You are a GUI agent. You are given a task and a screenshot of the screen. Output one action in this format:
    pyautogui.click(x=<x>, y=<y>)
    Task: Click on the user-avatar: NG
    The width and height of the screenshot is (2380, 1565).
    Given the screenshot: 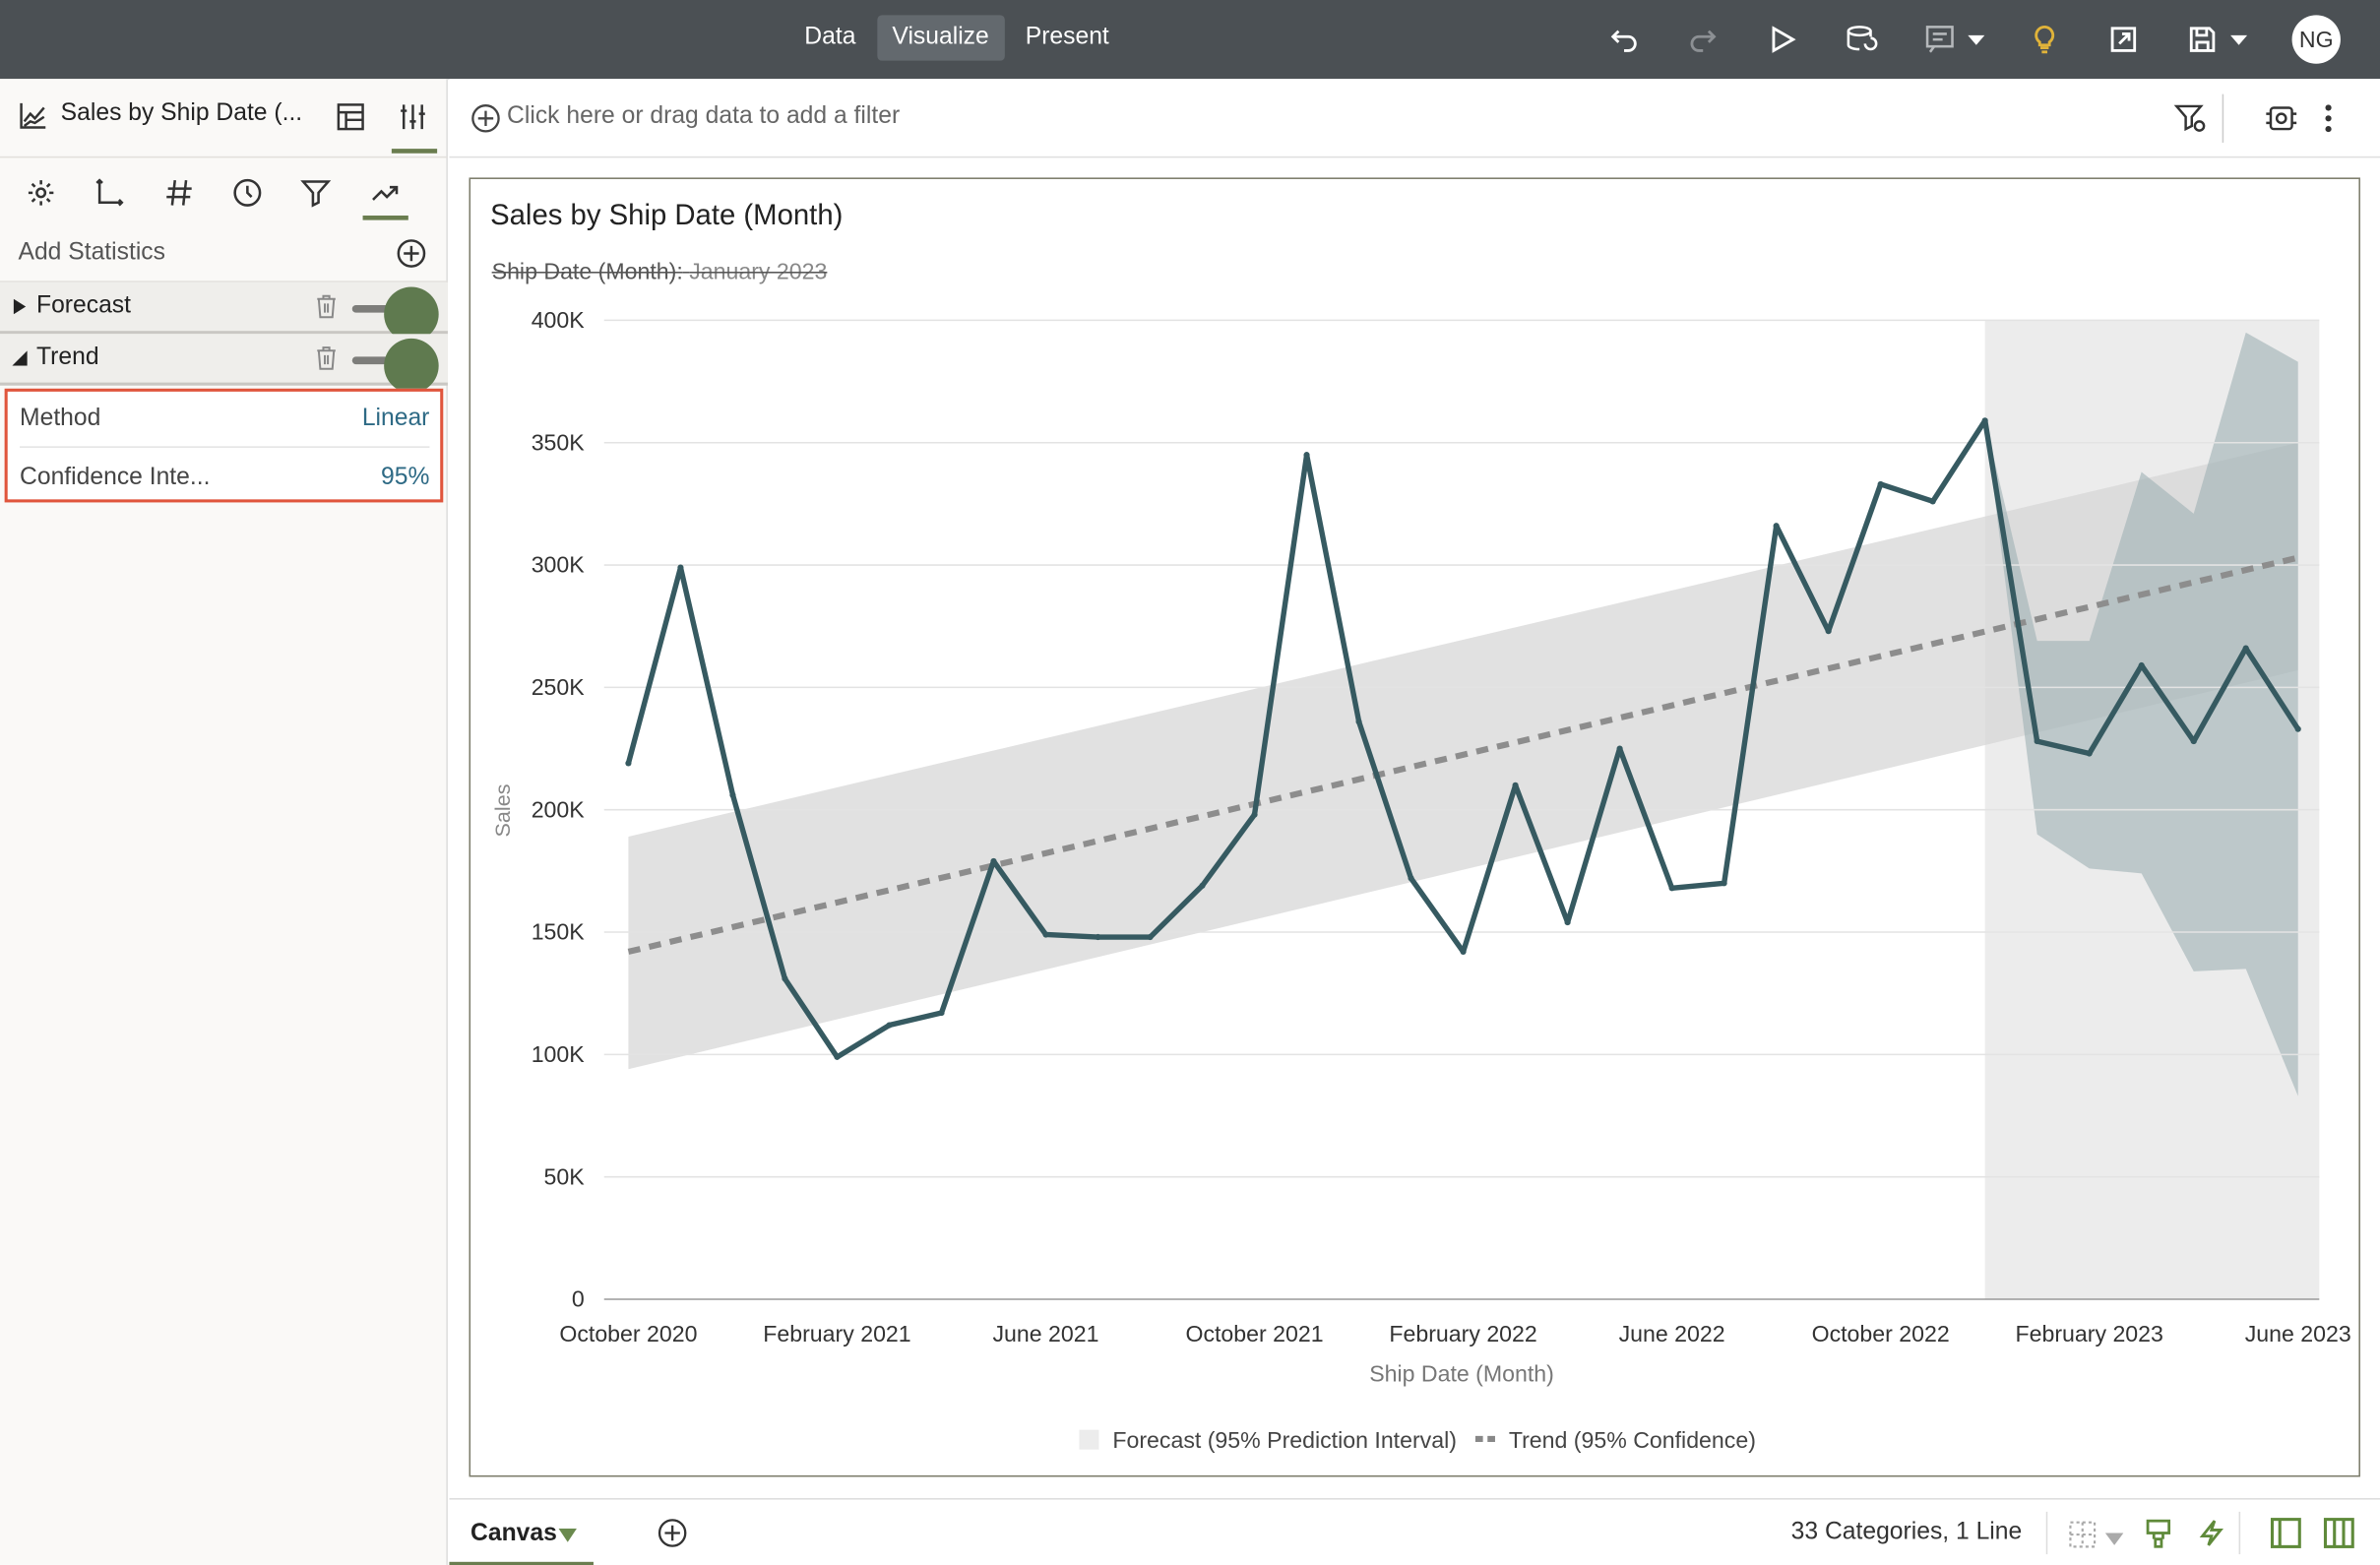 What is the action you would take?
    pyautogui.click(x=2316, y=40)
    